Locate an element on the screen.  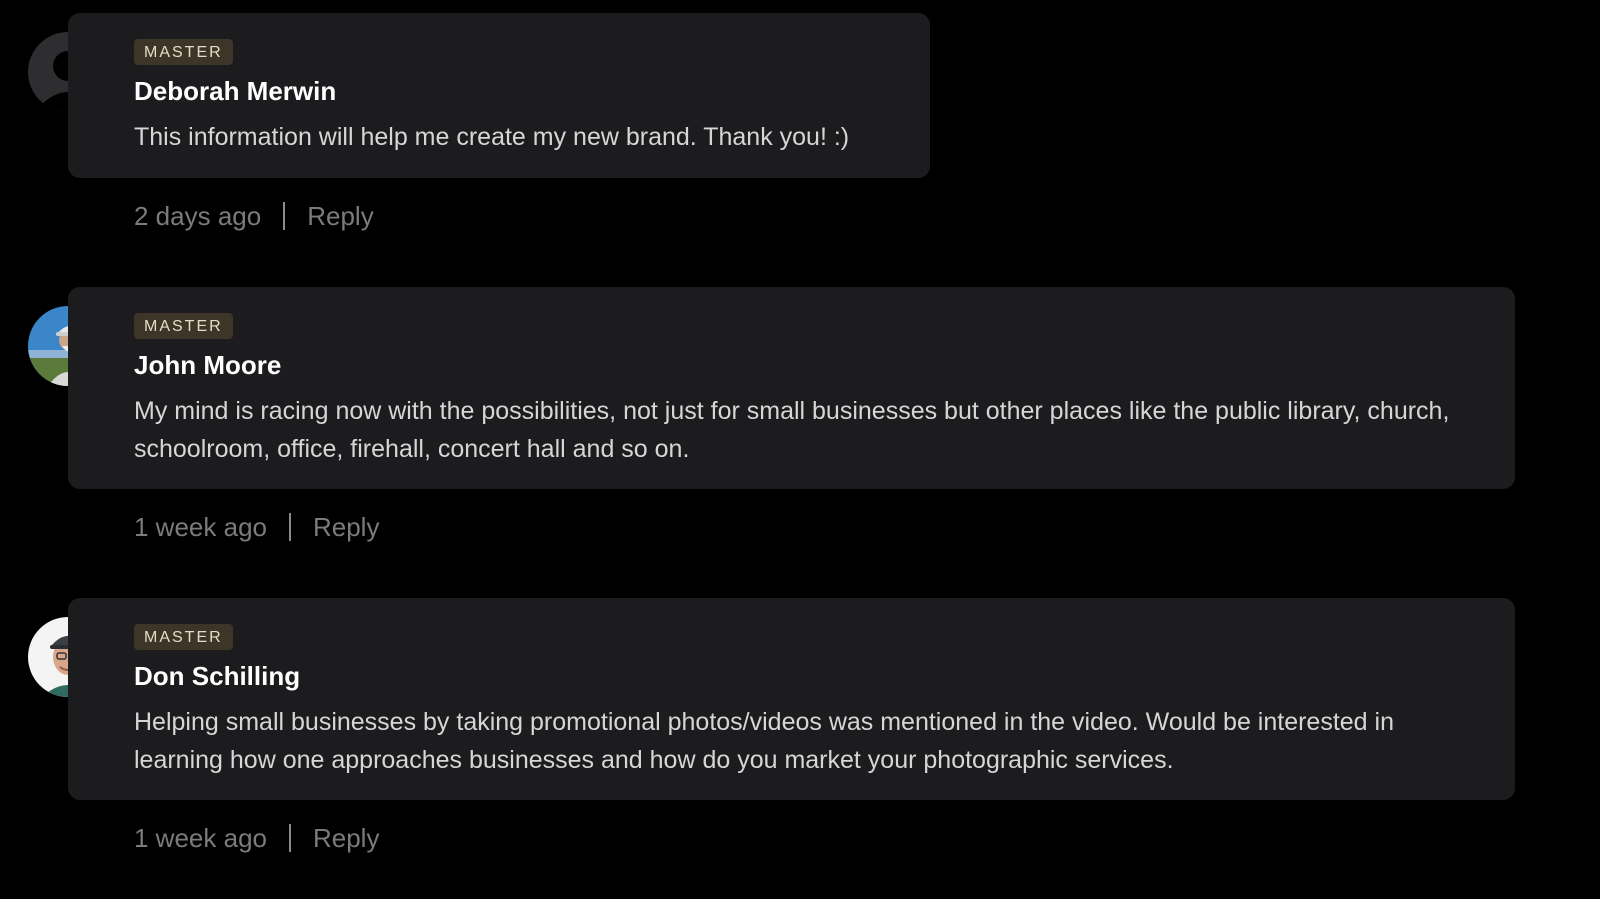
comment-meta: 2 days ago Reply is located at coordinates (254, 216).